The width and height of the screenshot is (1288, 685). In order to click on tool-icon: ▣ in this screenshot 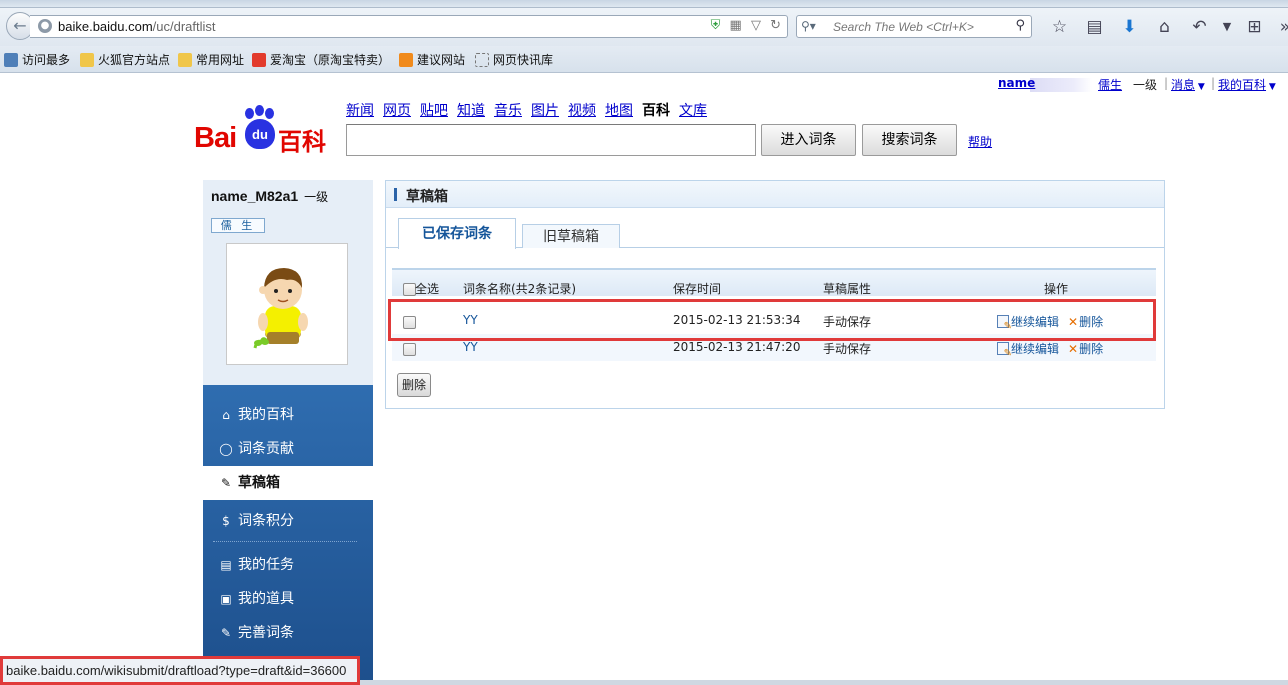, I will do `click(226, 599)`.